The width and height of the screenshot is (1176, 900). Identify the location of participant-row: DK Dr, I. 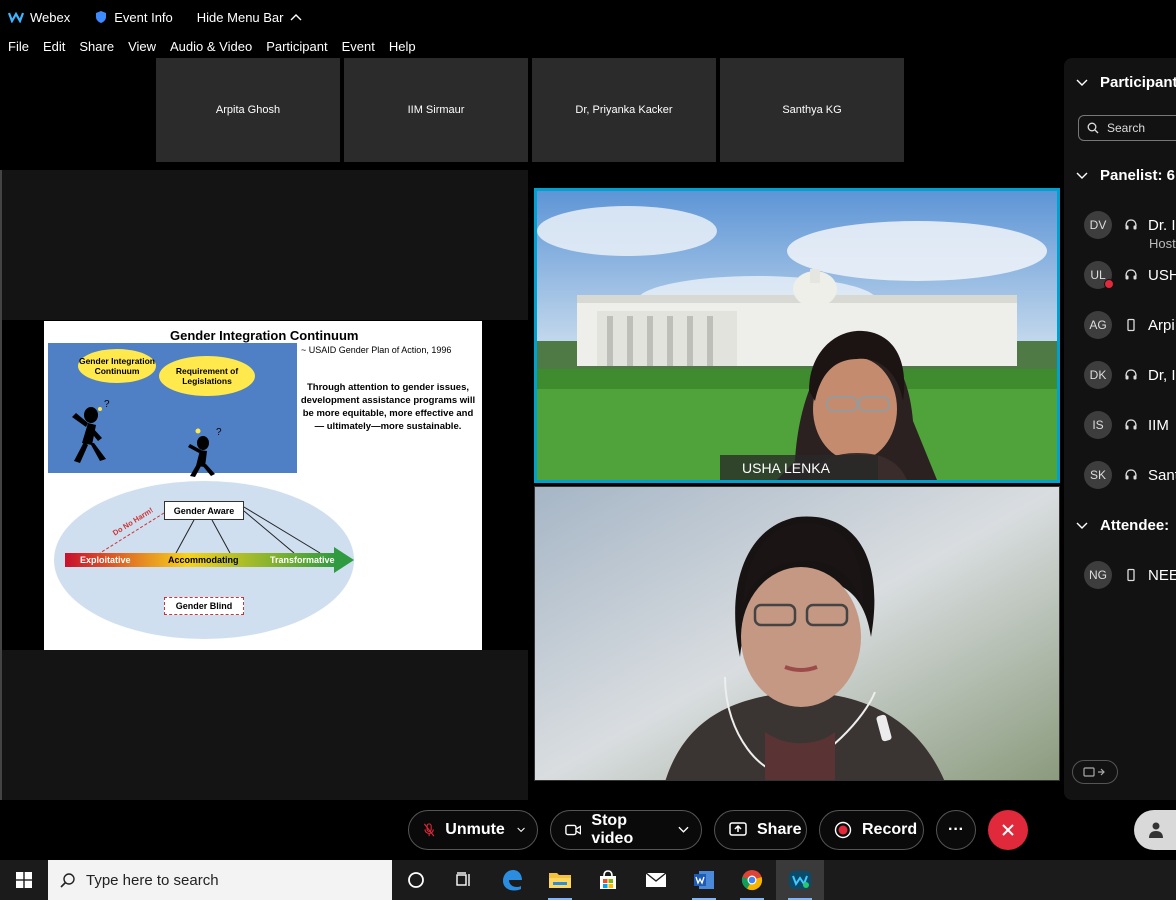
(1130, 375).